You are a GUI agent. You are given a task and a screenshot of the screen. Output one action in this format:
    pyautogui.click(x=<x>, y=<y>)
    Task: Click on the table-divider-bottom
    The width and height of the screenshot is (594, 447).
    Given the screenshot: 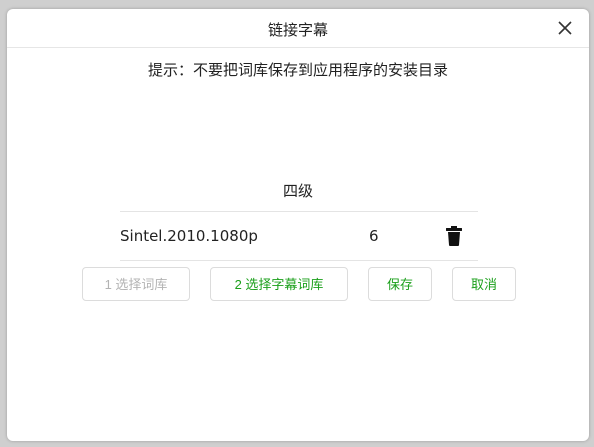 What is the action you would take?
    pyautogui.click(x=299, y=260)
    